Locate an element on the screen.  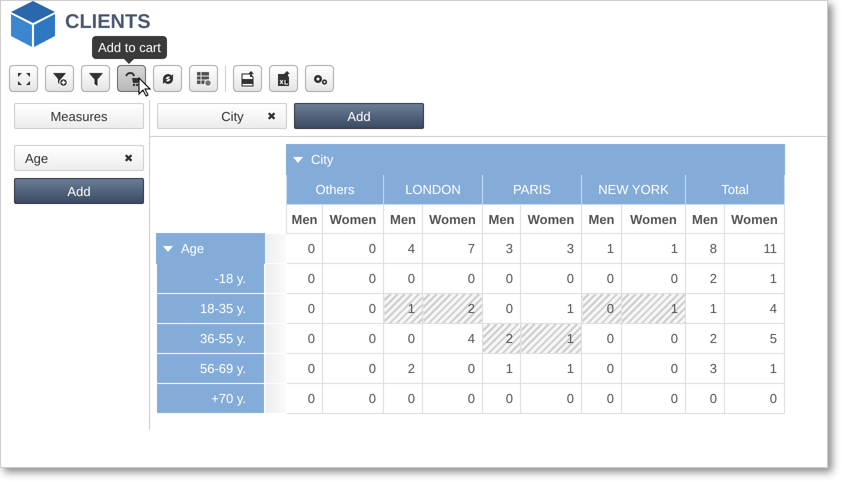
refresh-button is located at coordinates (167, 78).